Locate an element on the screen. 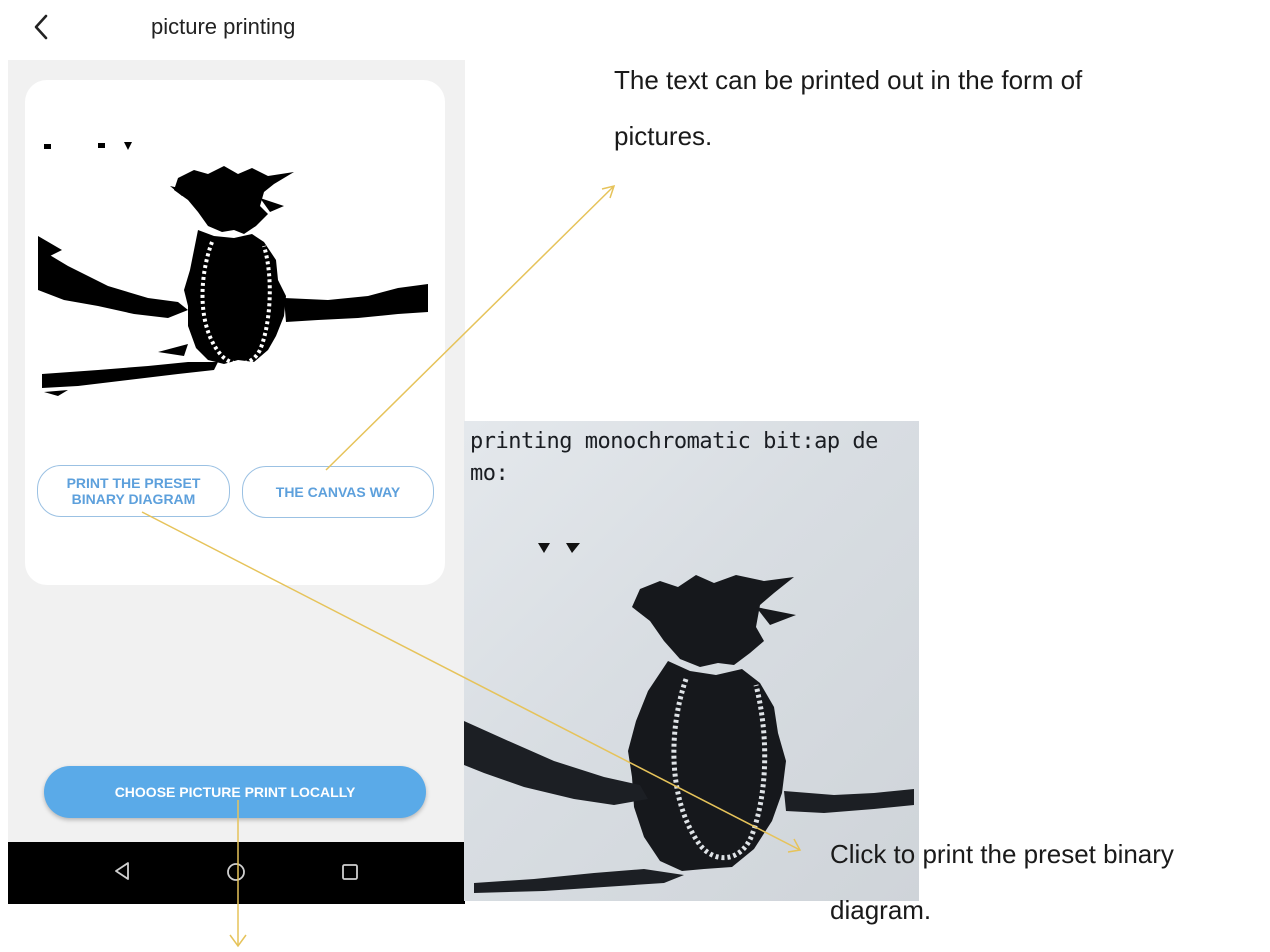 The image size is (1270, 952). canvas-arrow is located at coordinates (470, 328).